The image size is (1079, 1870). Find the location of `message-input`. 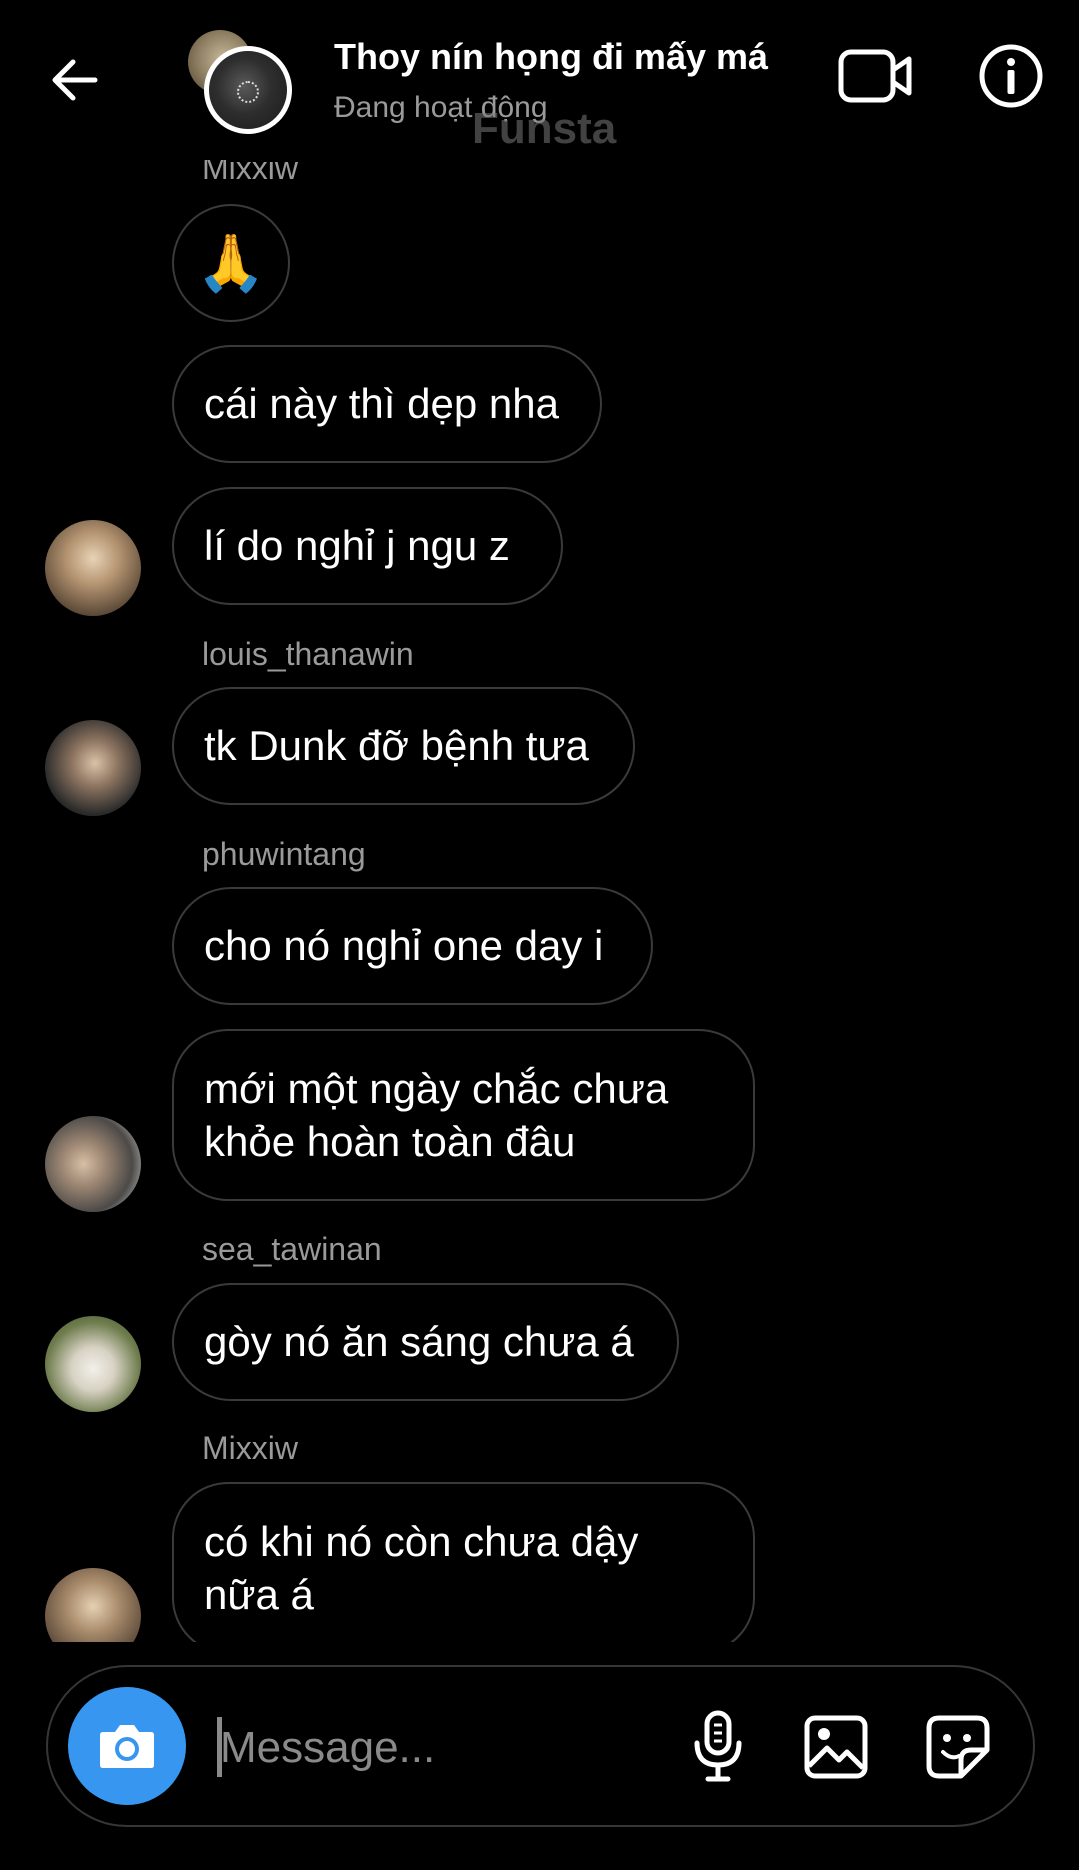

message-input is located at coordinates (450, 1748).